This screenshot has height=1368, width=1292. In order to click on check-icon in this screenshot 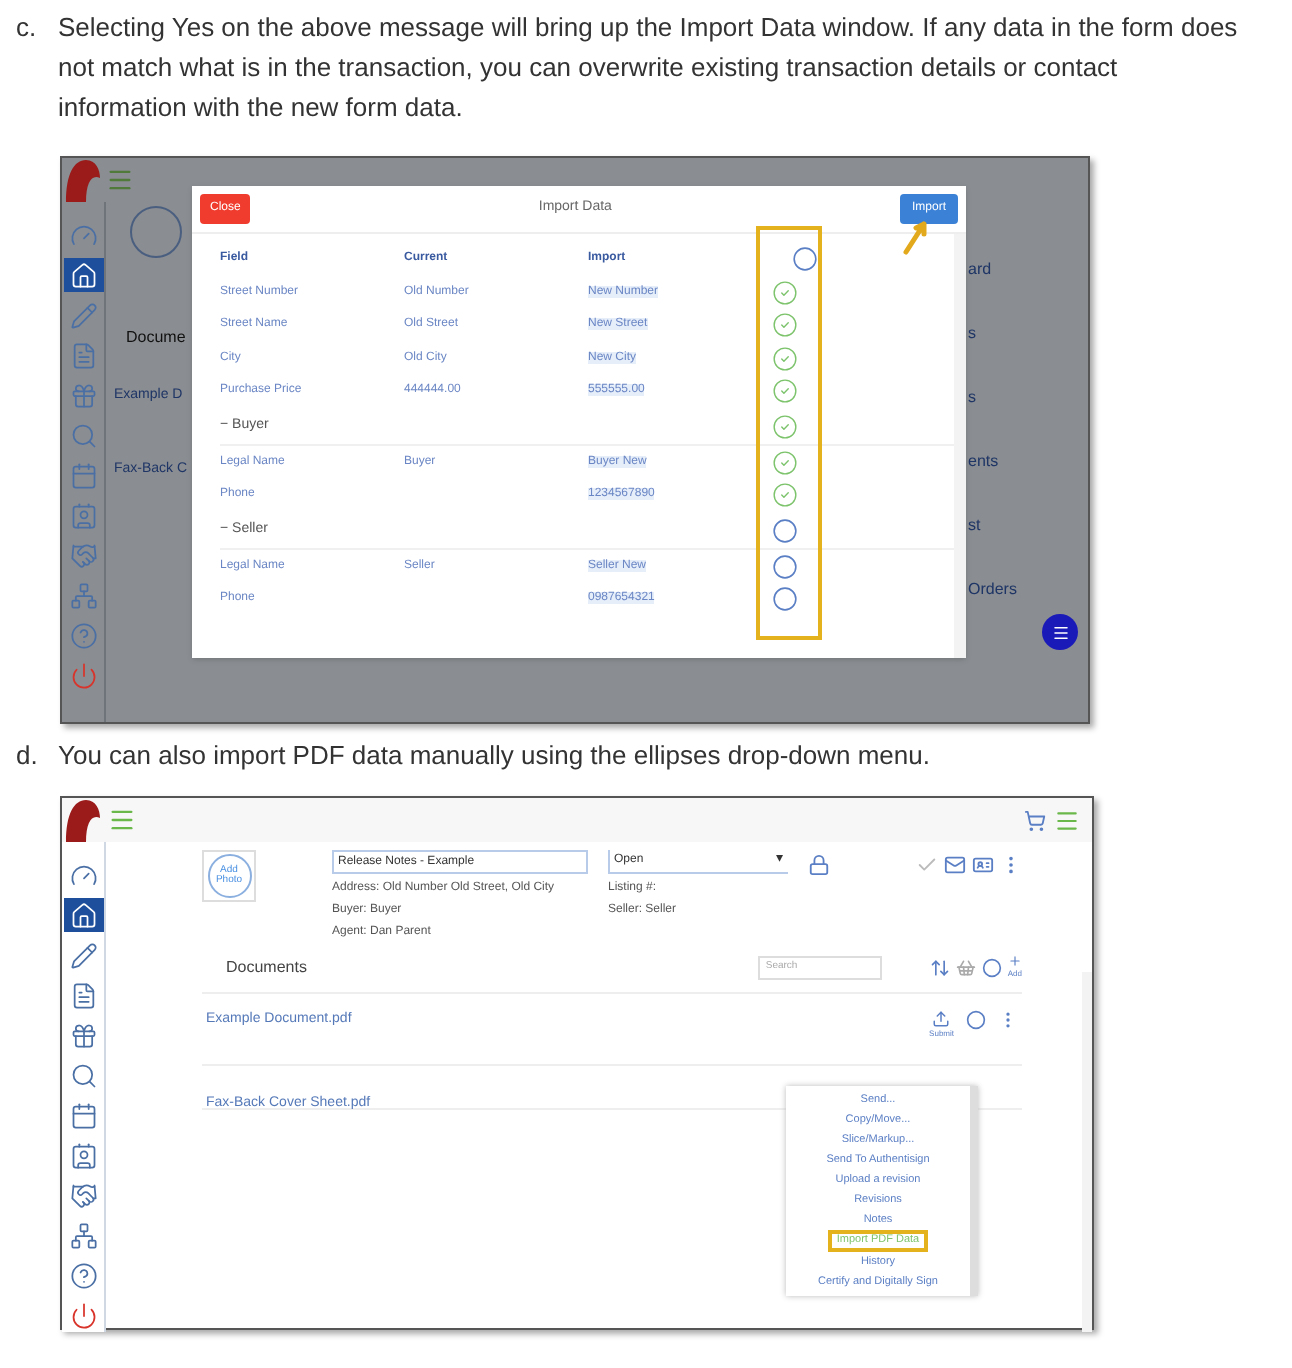, I will do `click(927, 865)`.